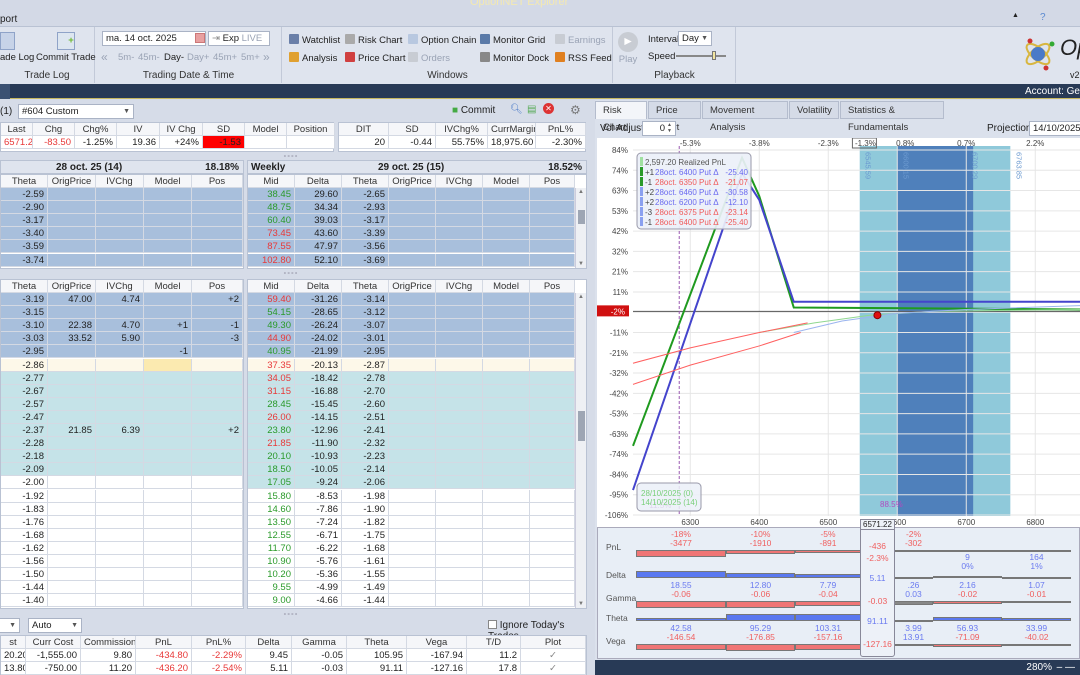  I want to click on column-header: DIT, so click(364, 129).